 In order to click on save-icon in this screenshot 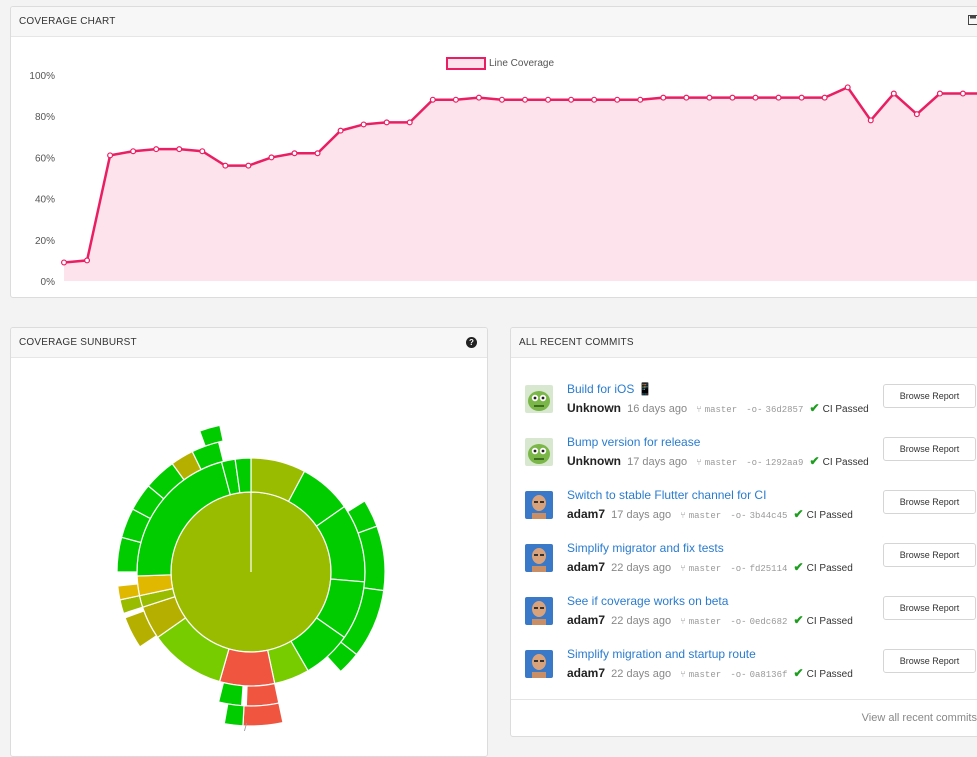, I will do `click(972, 21)`.